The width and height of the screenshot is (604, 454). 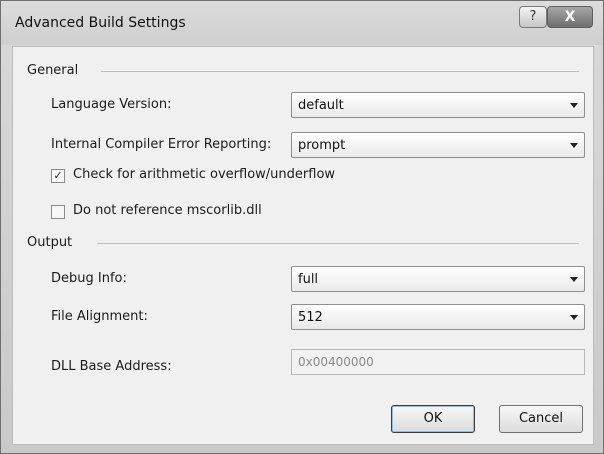 What do you see at coordinates (161, 144) in the screenshot?
I see `compiler-error-reporting-label: Internal Compiler Error Reporting:` at bounding box center [161, 144].